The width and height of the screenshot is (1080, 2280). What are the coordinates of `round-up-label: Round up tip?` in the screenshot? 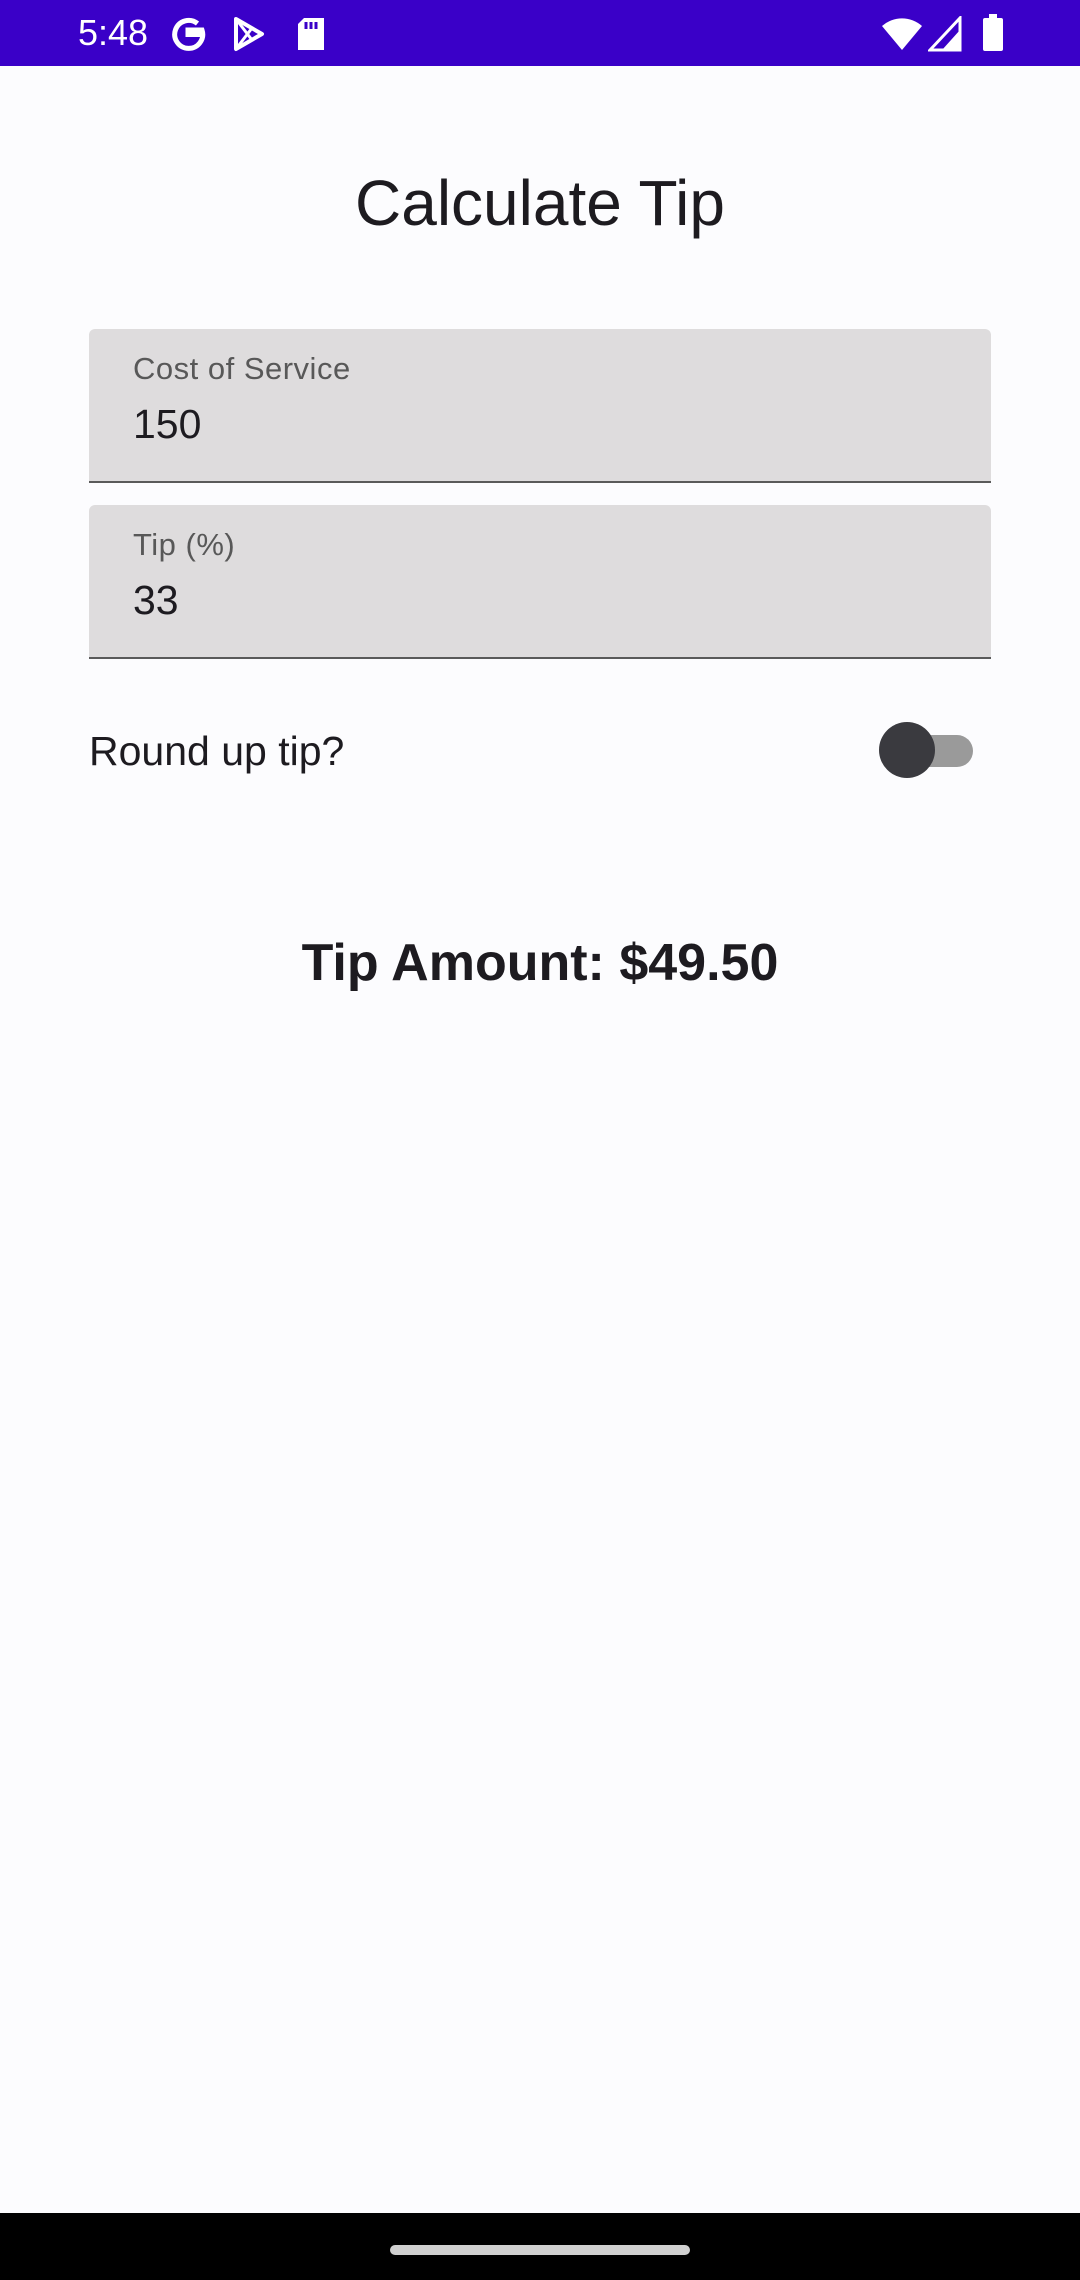 It's located at (217, 751).